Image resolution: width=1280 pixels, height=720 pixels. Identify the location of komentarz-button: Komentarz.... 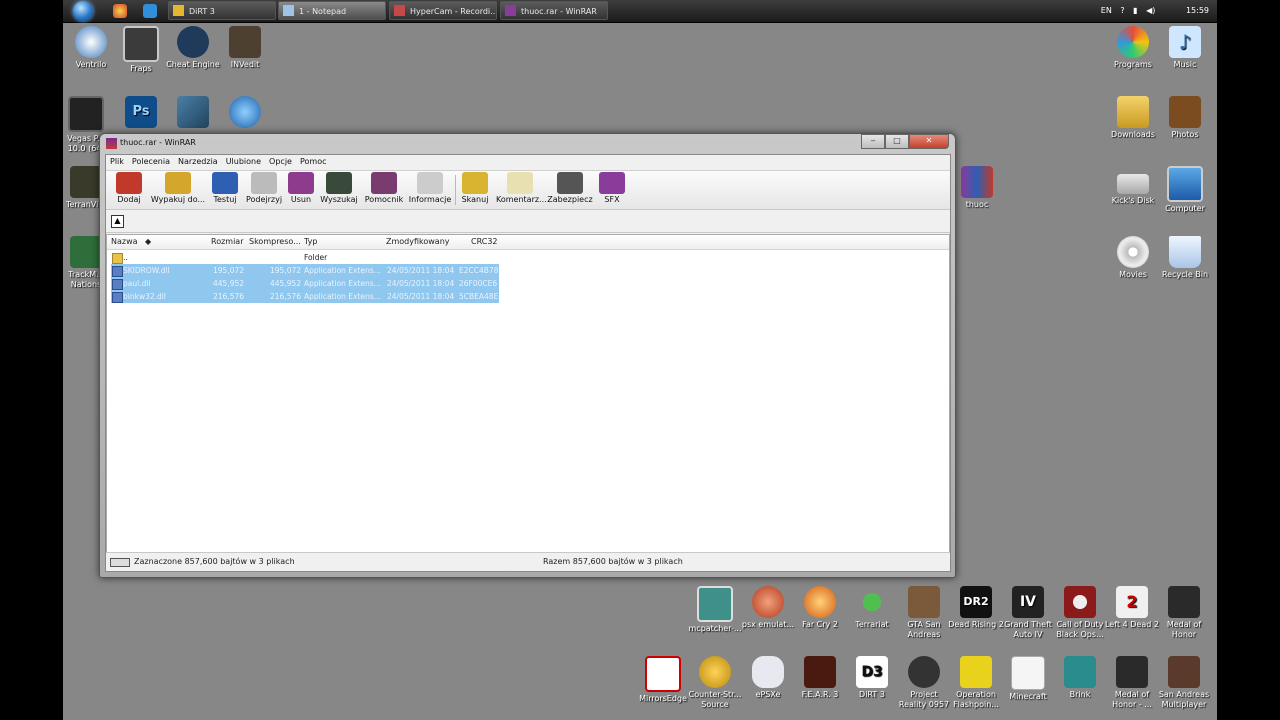
(521, 188).